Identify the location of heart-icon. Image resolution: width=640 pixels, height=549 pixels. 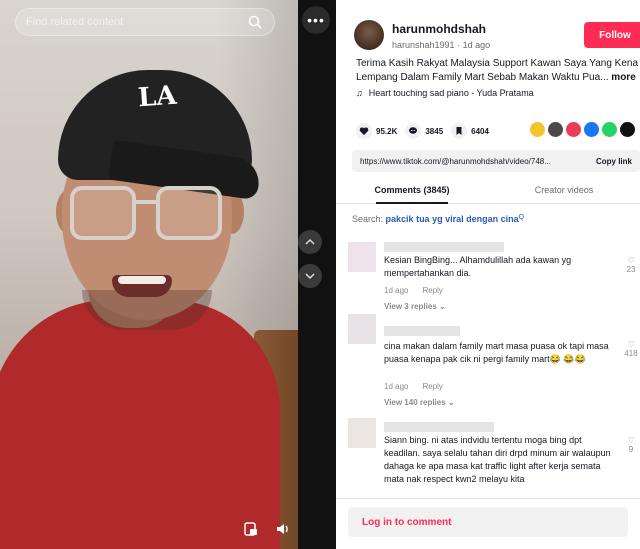
(364, 131).